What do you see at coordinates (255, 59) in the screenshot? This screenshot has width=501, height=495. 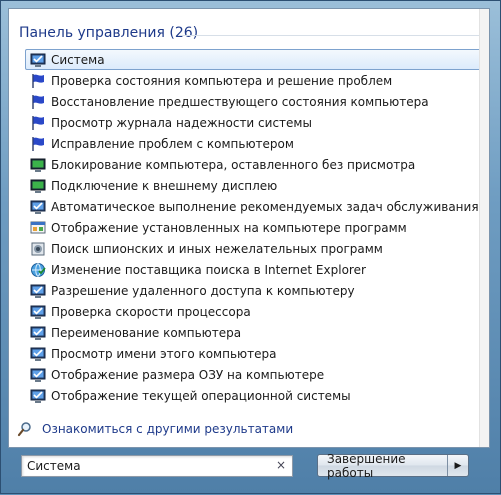 I see `result-item: Система` at bounding box center [255, 59].